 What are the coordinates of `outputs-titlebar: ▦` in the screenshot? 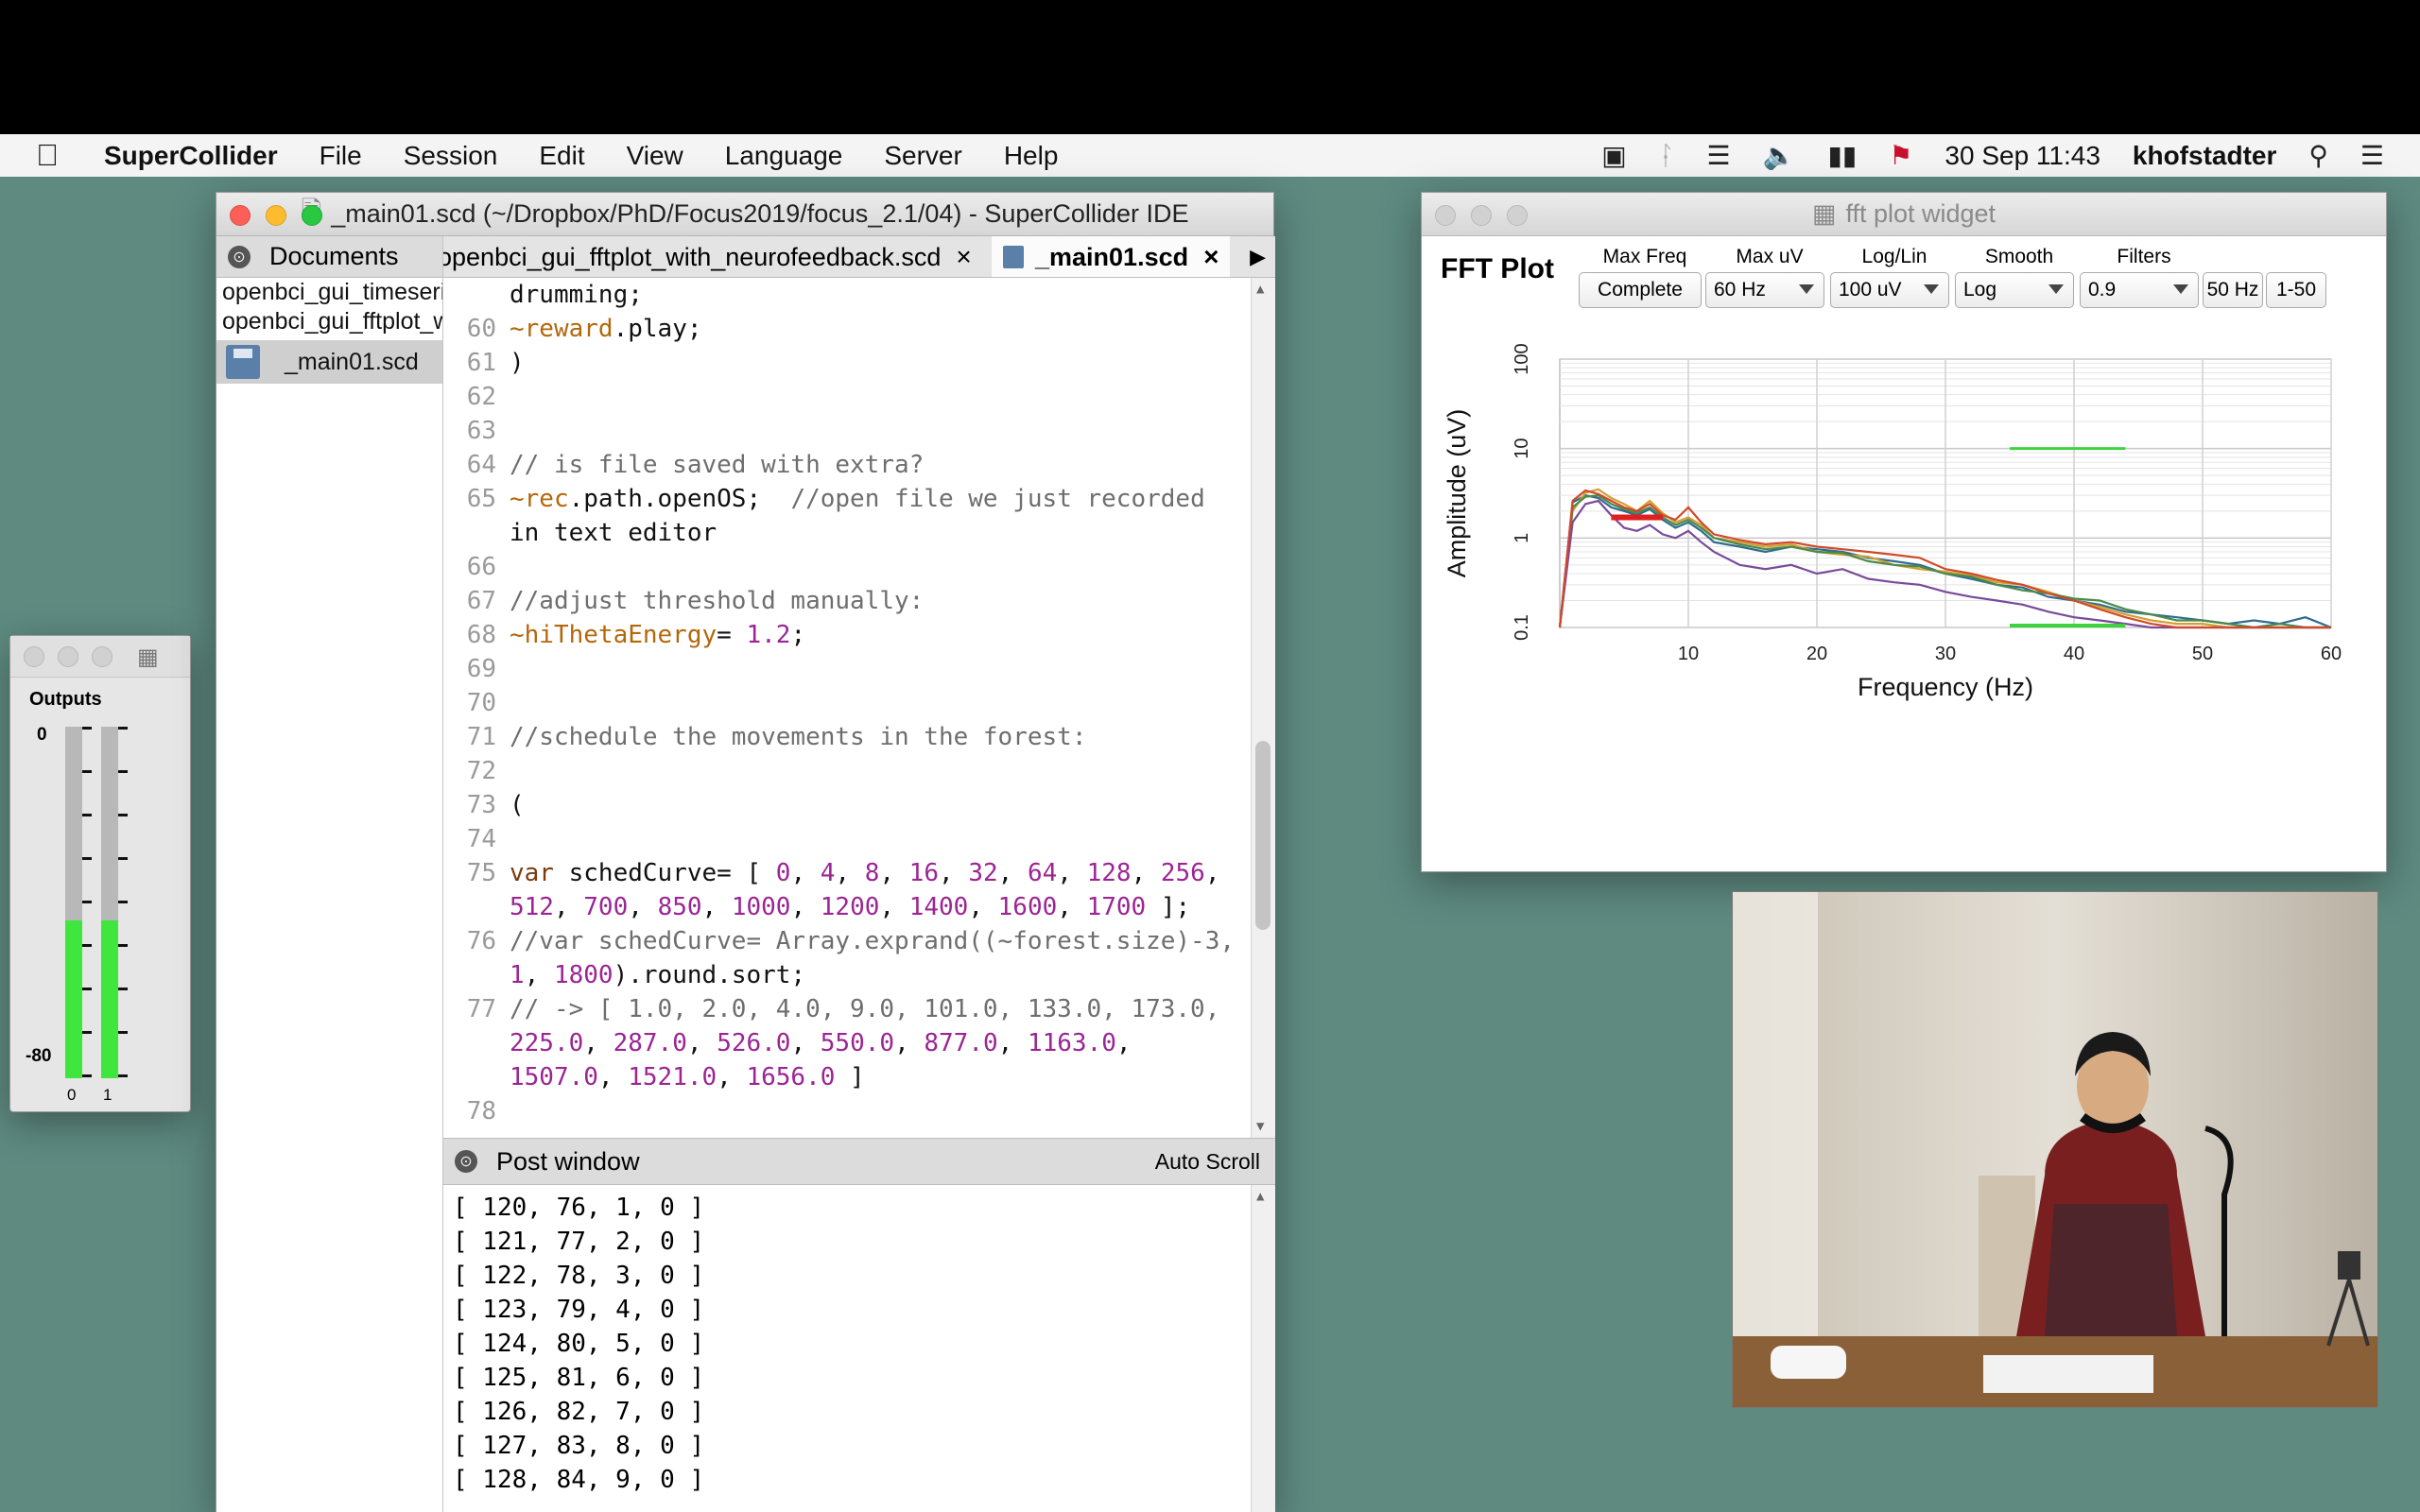 It's located at (100, 657).